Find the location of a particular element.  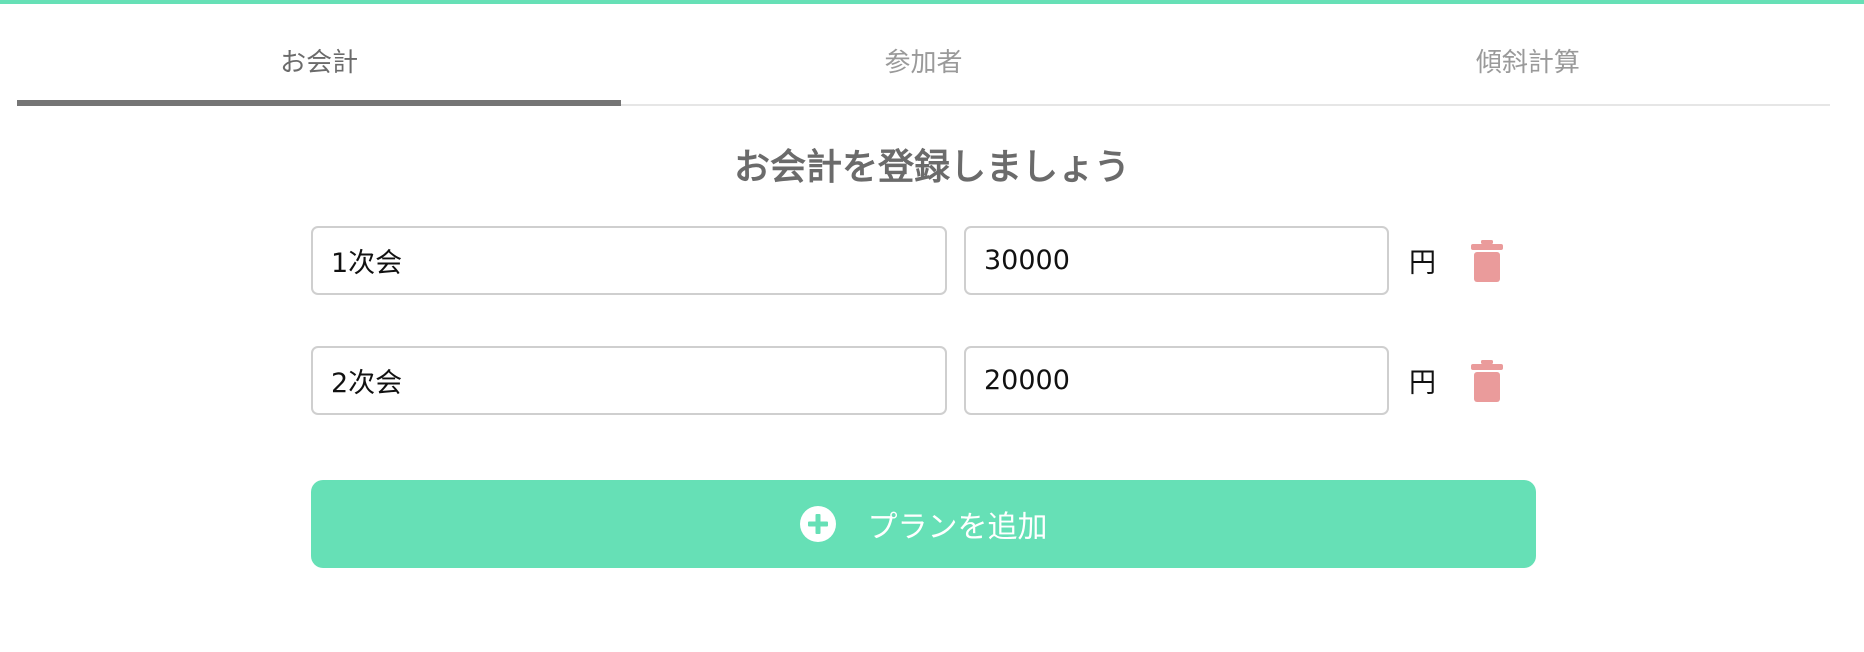

tab-accounting-label: お会計 is located at coordinates (319, 63).